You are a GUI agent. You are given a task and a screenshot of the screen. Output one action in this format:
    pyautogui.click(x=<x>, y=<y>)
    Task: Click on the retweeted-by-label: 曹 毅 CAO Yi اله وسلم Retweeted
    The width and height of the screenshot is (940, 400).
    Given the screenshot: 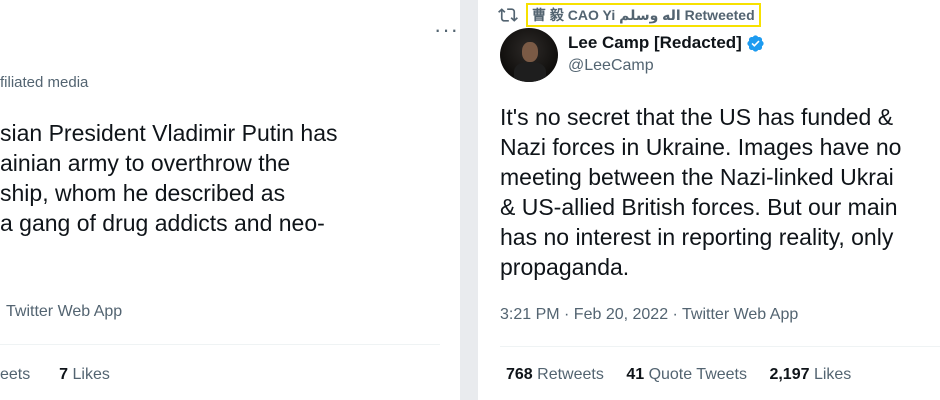 What is the action you would take?
    pyautogui.click(x=643, y=15)
    